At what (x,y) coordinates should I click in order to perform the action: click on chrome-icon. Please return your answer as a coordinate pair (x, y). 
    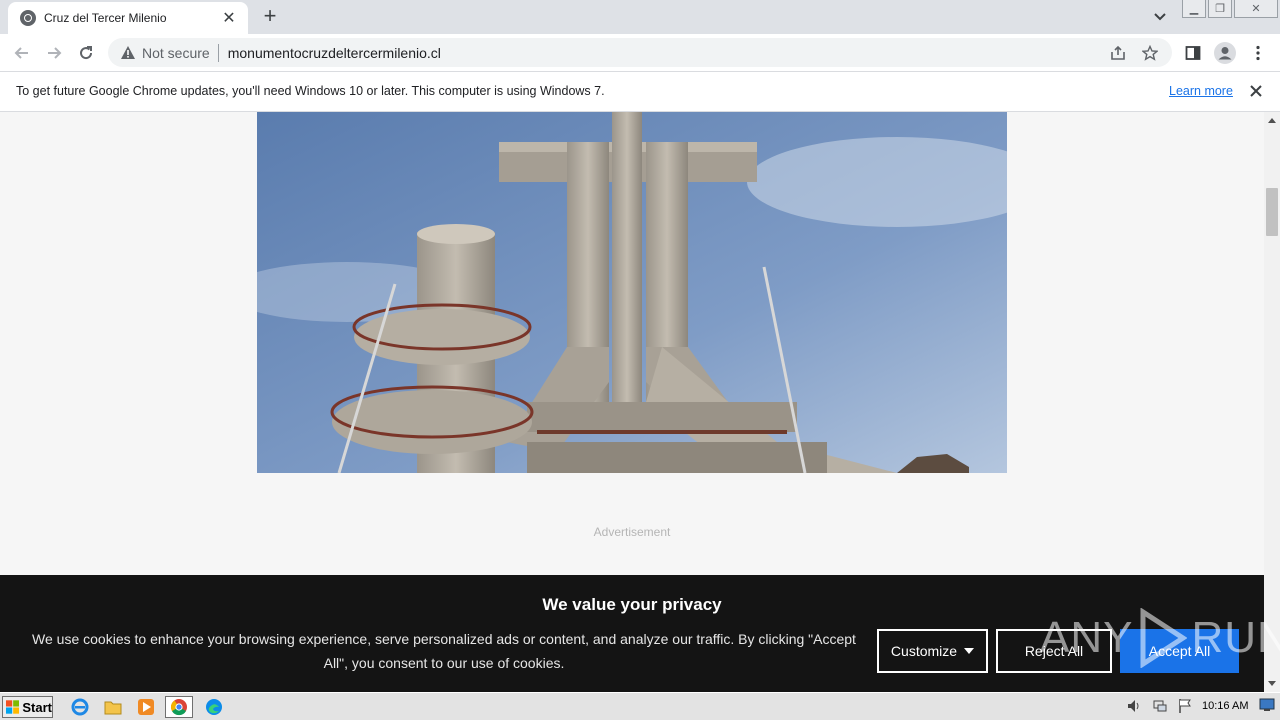
    Looking at the image, I should click on (178, 707).